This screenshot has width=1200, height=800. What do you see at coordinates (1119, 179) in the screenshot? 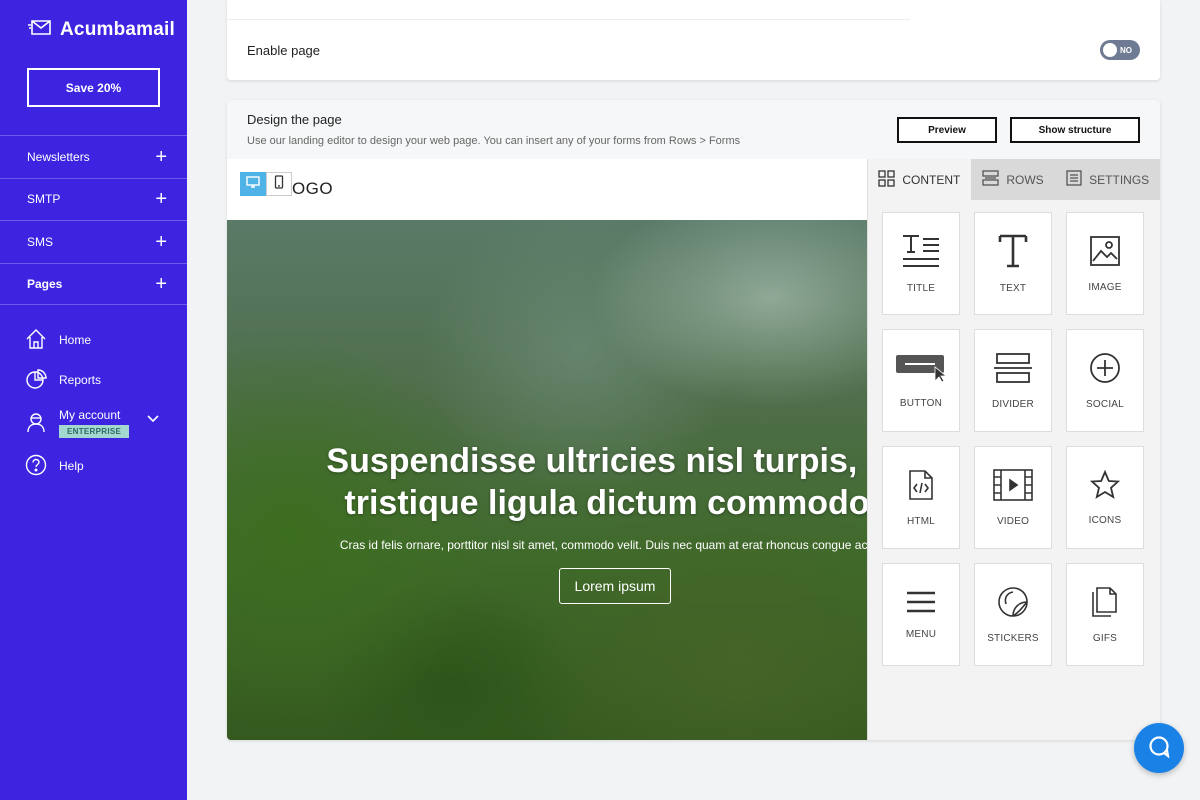
I see `tab-label: SETTINGS` at bounding box center [1119, 179].